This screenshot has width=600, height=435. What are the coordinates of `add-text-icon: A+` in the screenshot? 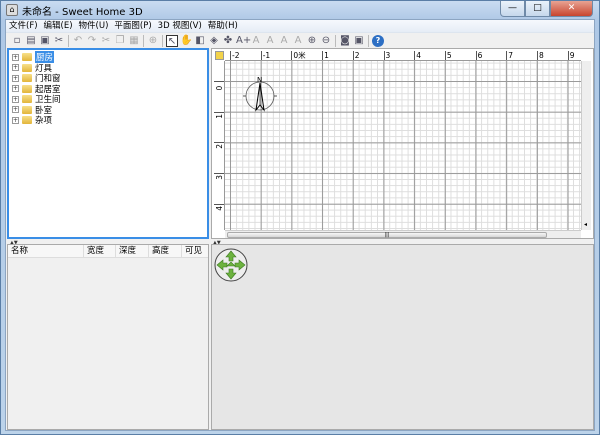 It's located at (243, 41).